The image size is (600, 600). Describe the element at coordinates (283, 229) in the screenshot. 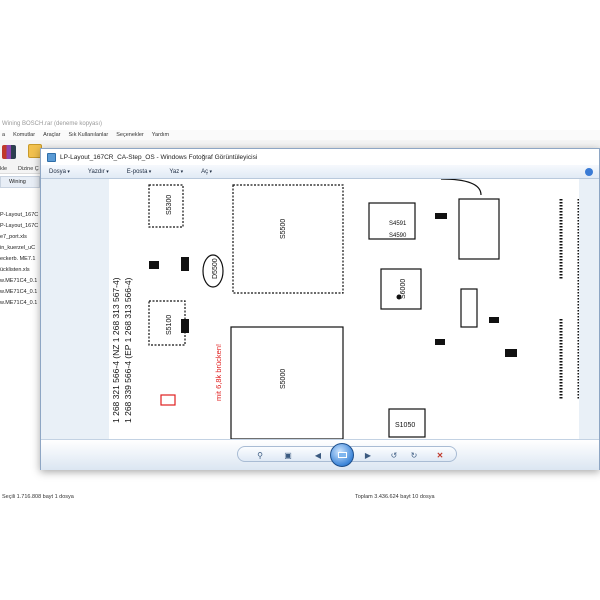

I see `label-s5500: S5500` at that location.